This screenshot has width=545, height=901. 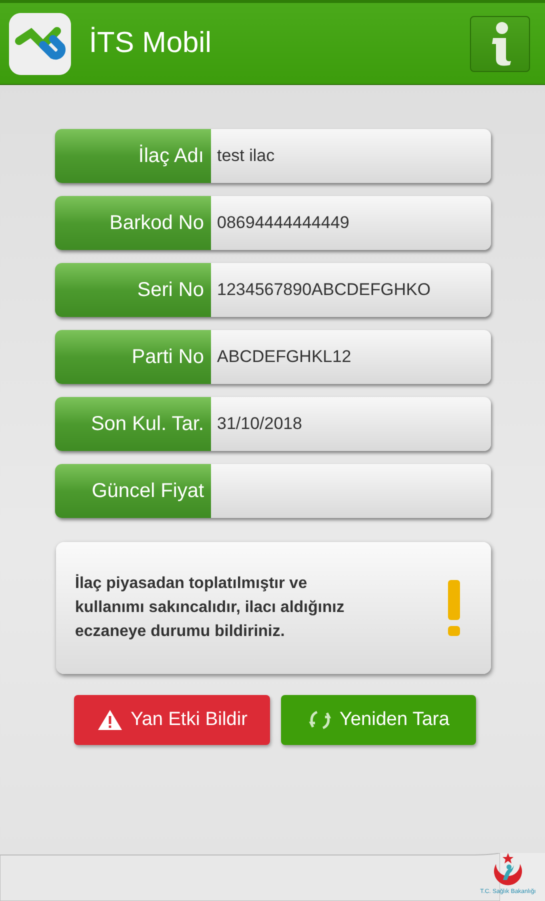 What do you see at coordinates (351, 290) in the screenshot?
I see `field-value: 1234567890ABCDEFGHKO` at bounding box center [351, 290].